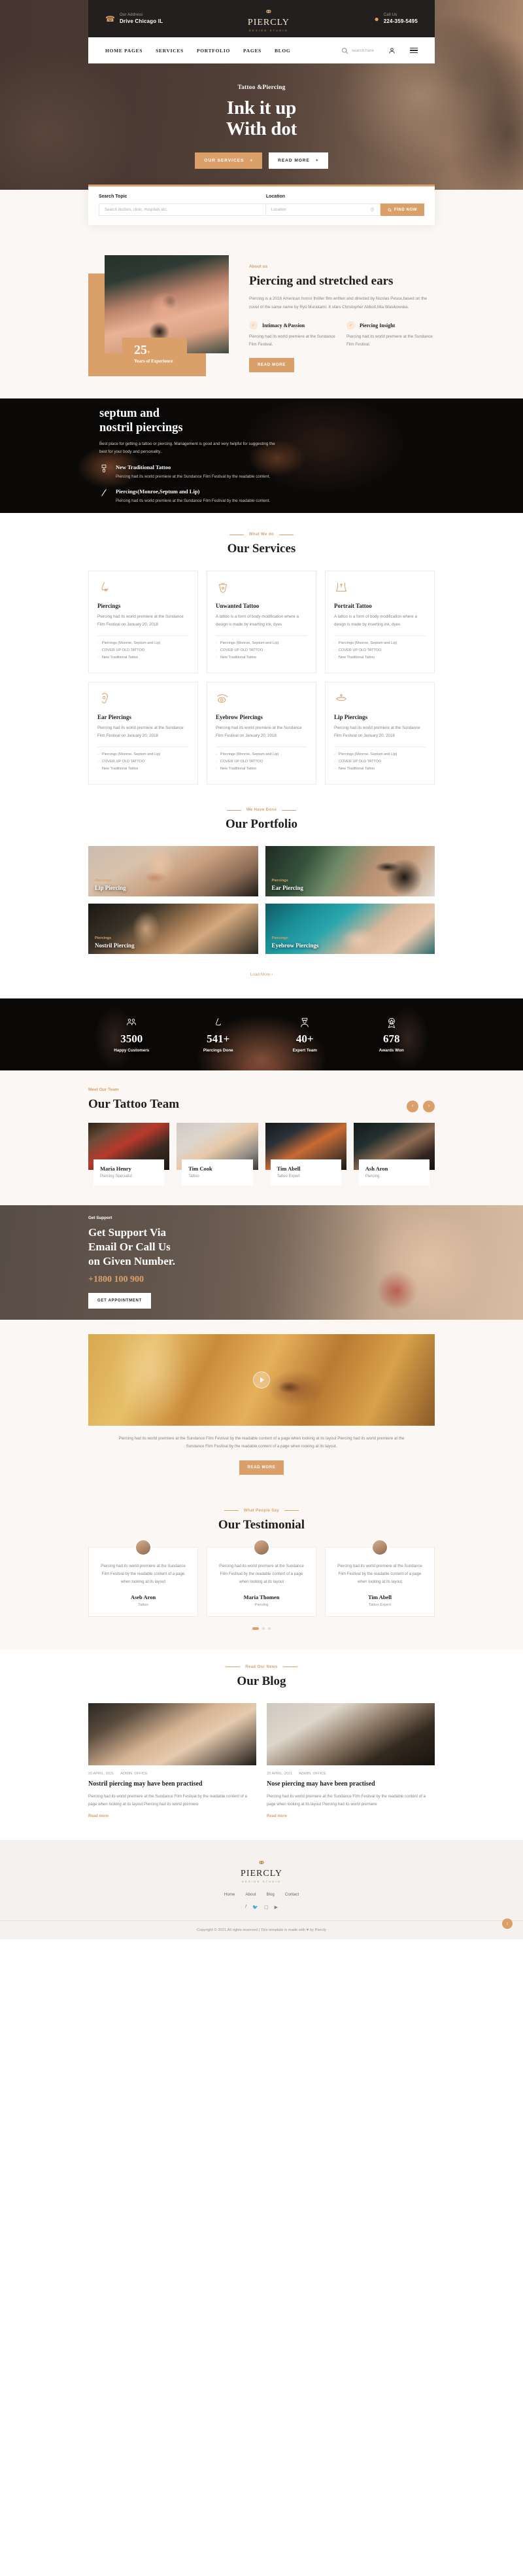 The width and height of the screenshot is (523, 2576). Describe the element at coordinates (173, 871) in the screenshot. I see `portfolio-item: Piercings Lip Piercing` at that location.